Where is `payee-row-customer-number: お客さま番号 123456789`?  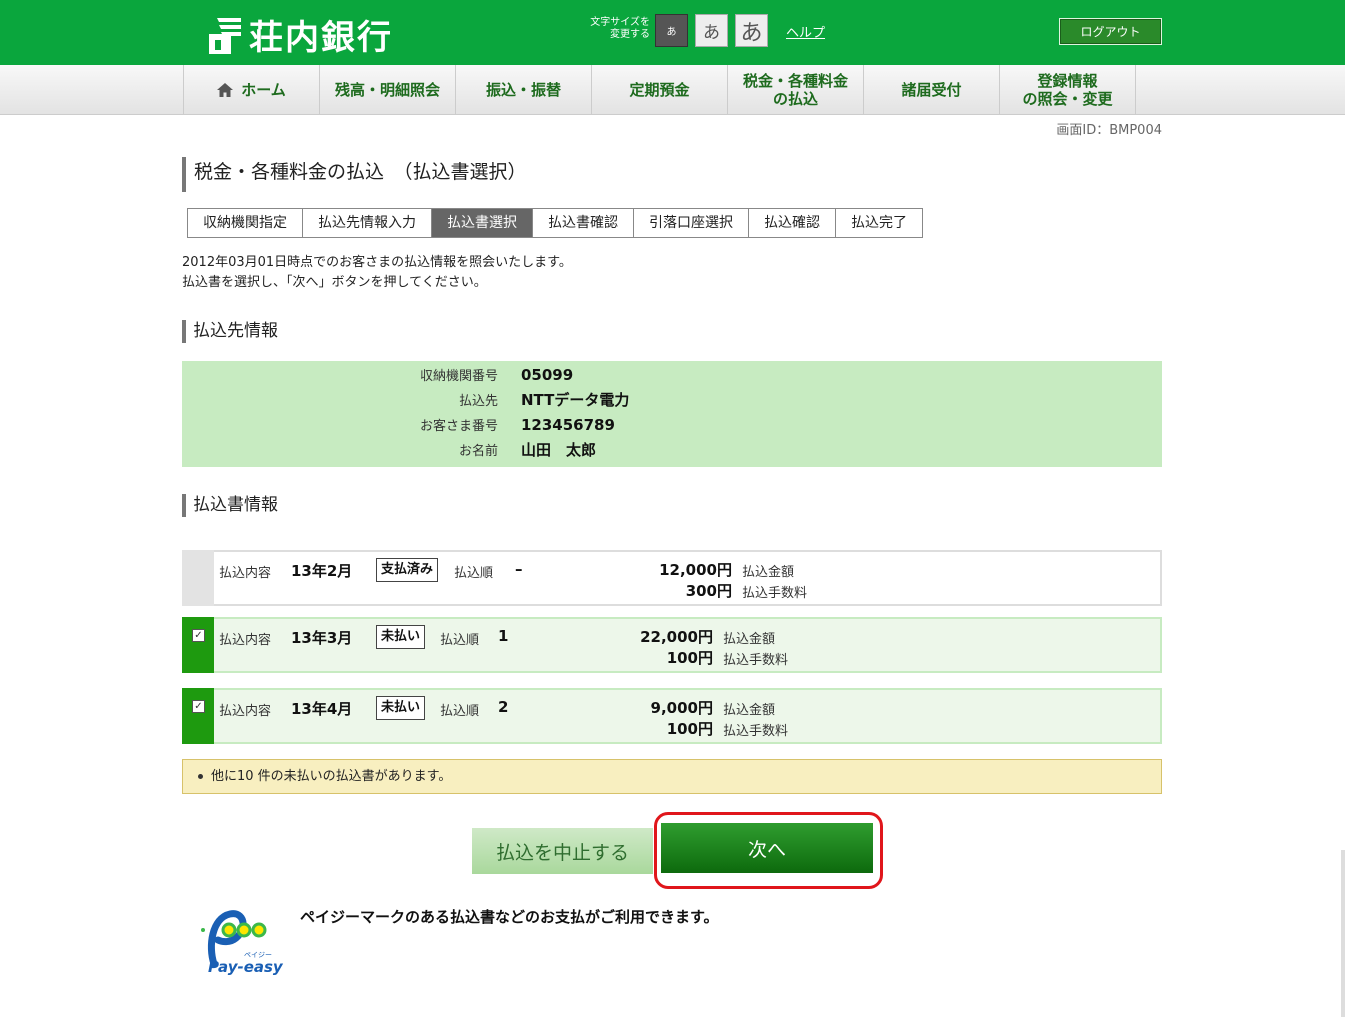 payee-row-customer-number: お客さま番号 123456789 is located at coordinates (672, 424).